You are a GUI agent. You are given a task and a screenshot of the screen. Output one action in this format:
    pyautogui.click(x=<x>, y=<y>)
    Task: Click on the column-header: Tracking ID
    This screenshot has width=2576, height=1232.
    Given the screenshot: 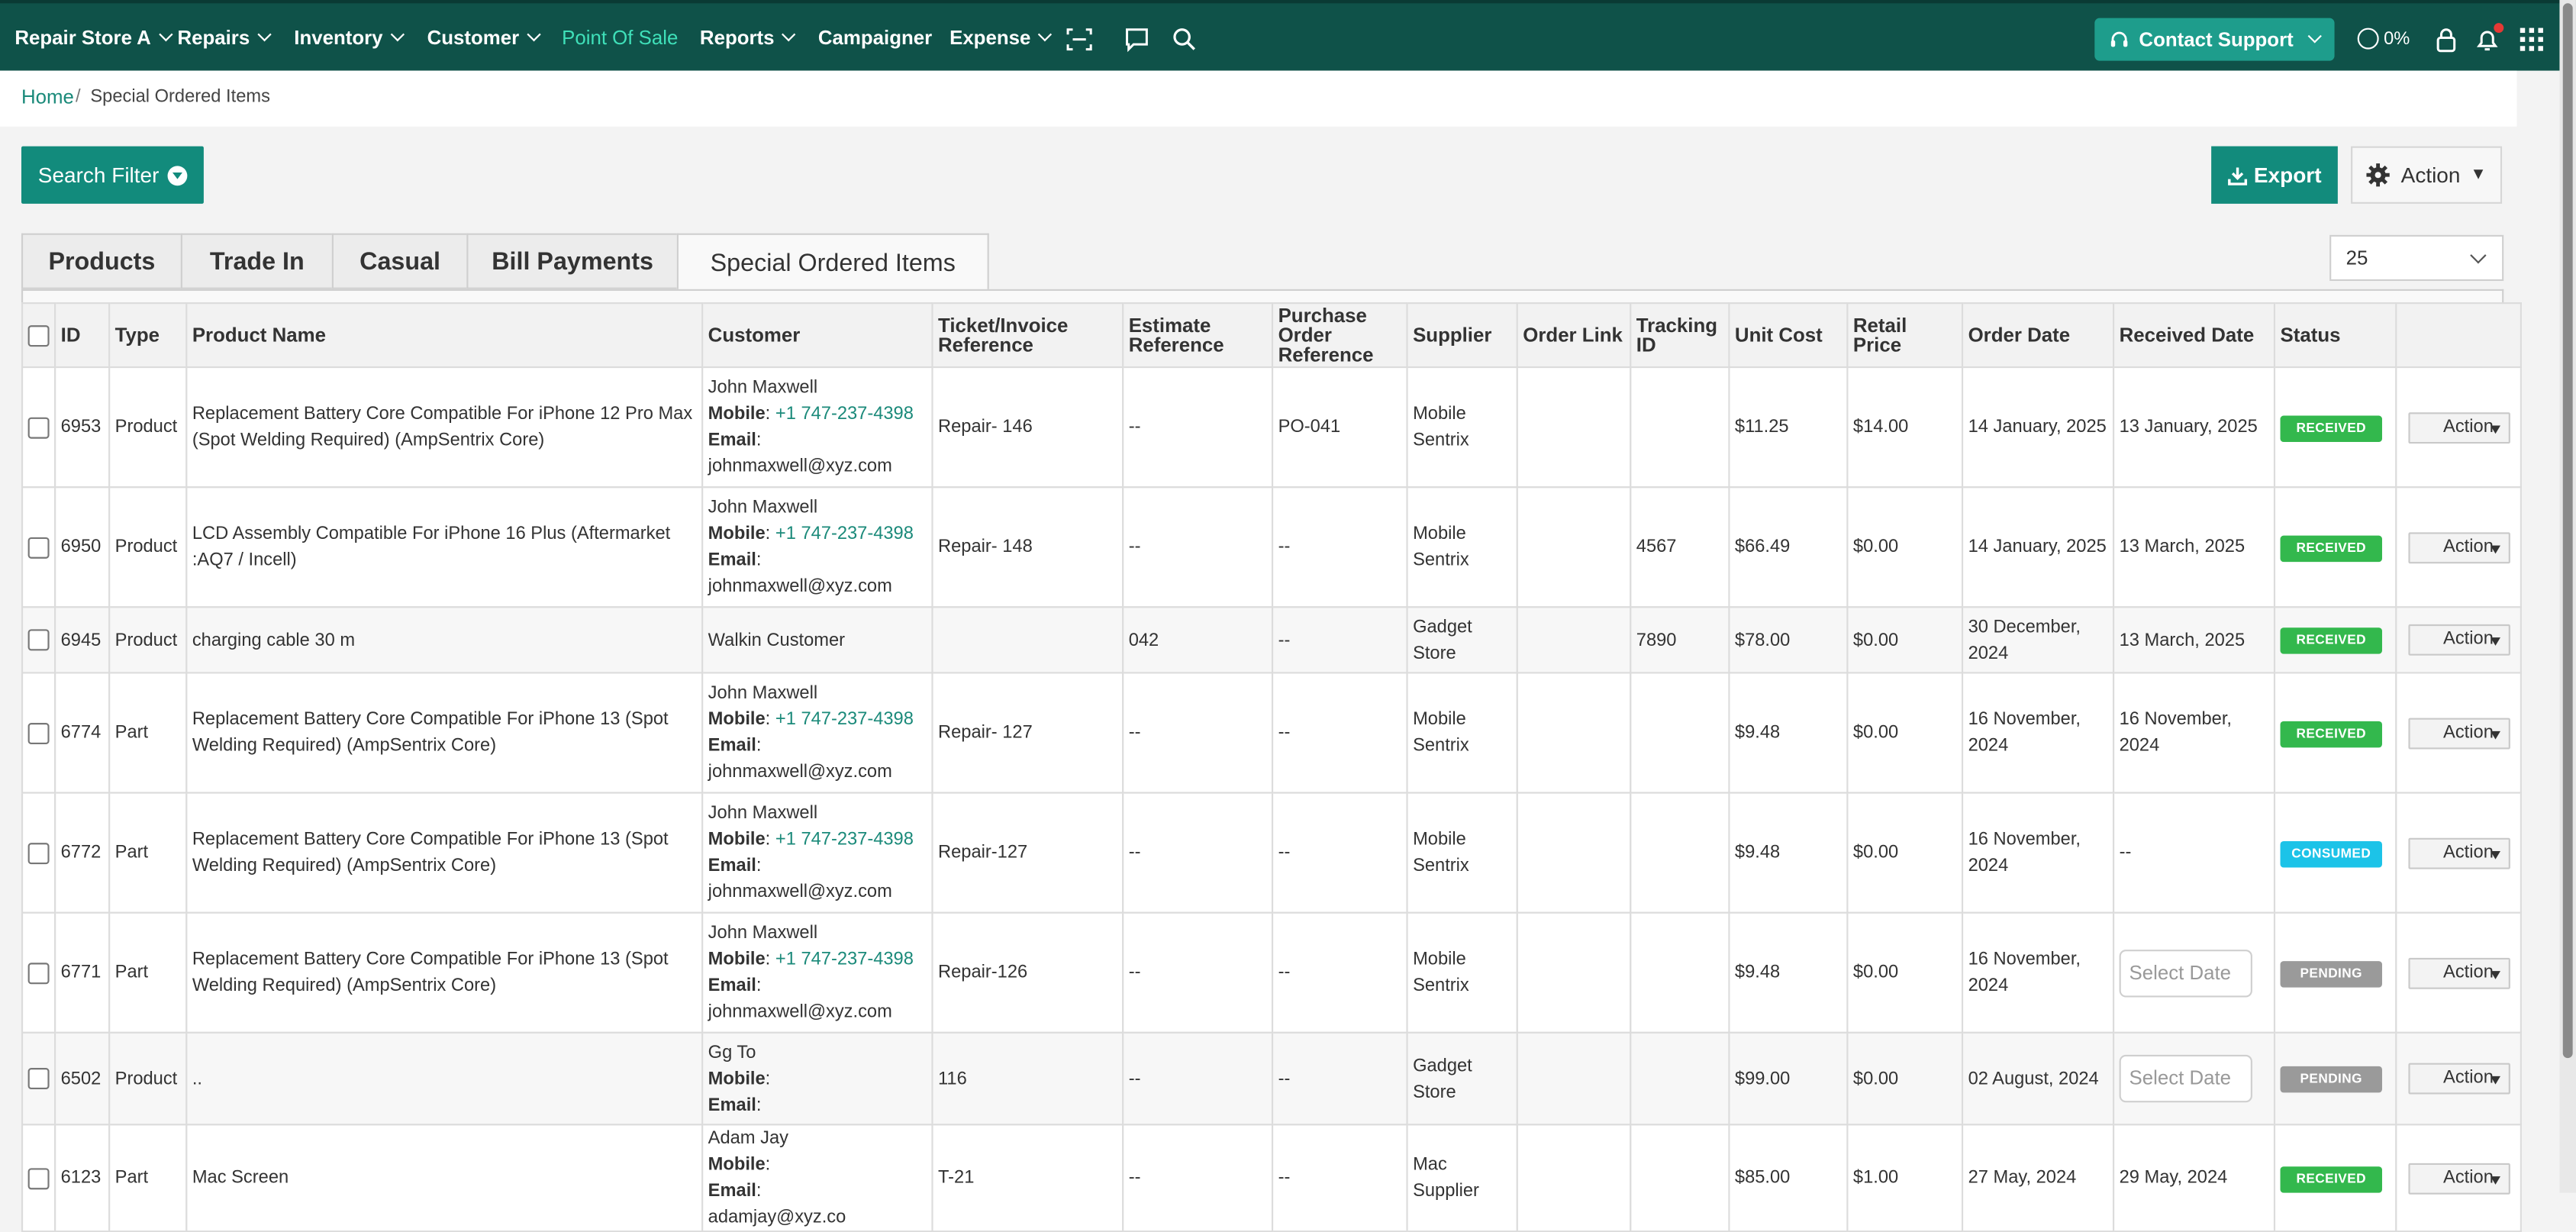 What is the action you would take?
    pyautogui.click(x=1680, y=336)
    